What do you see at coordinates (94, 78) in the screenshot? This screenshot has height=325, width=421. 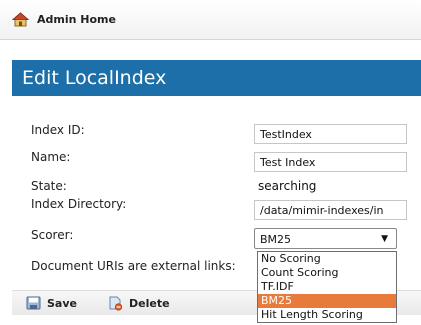 I see `page-title: Edit LocalIndex` at bounding box center [94, 78].